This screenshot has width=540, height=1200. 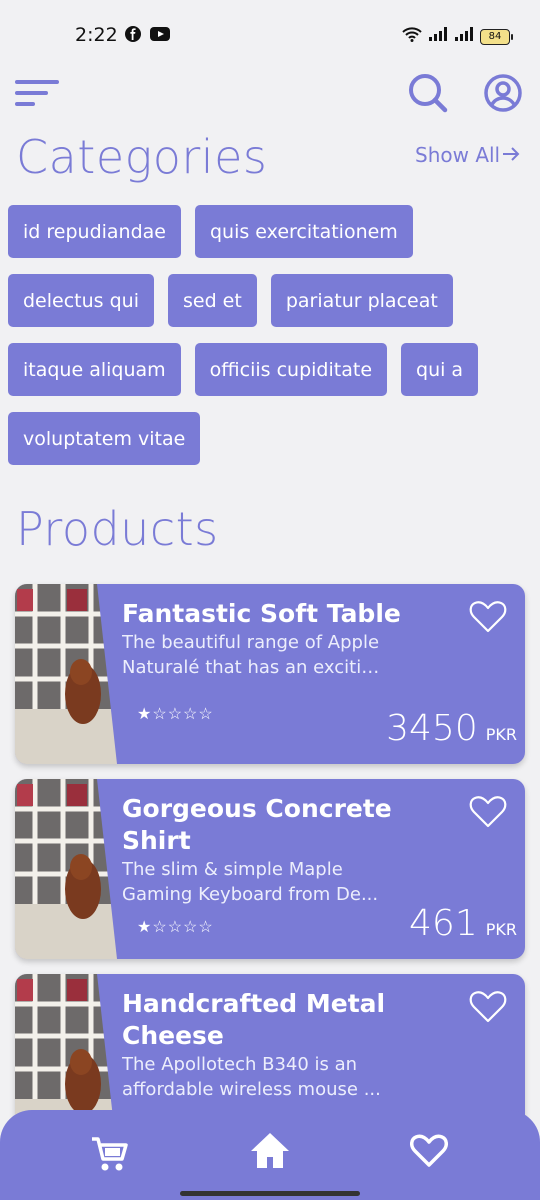 I want to click on top-app-bar, so click(x=270, y=95).